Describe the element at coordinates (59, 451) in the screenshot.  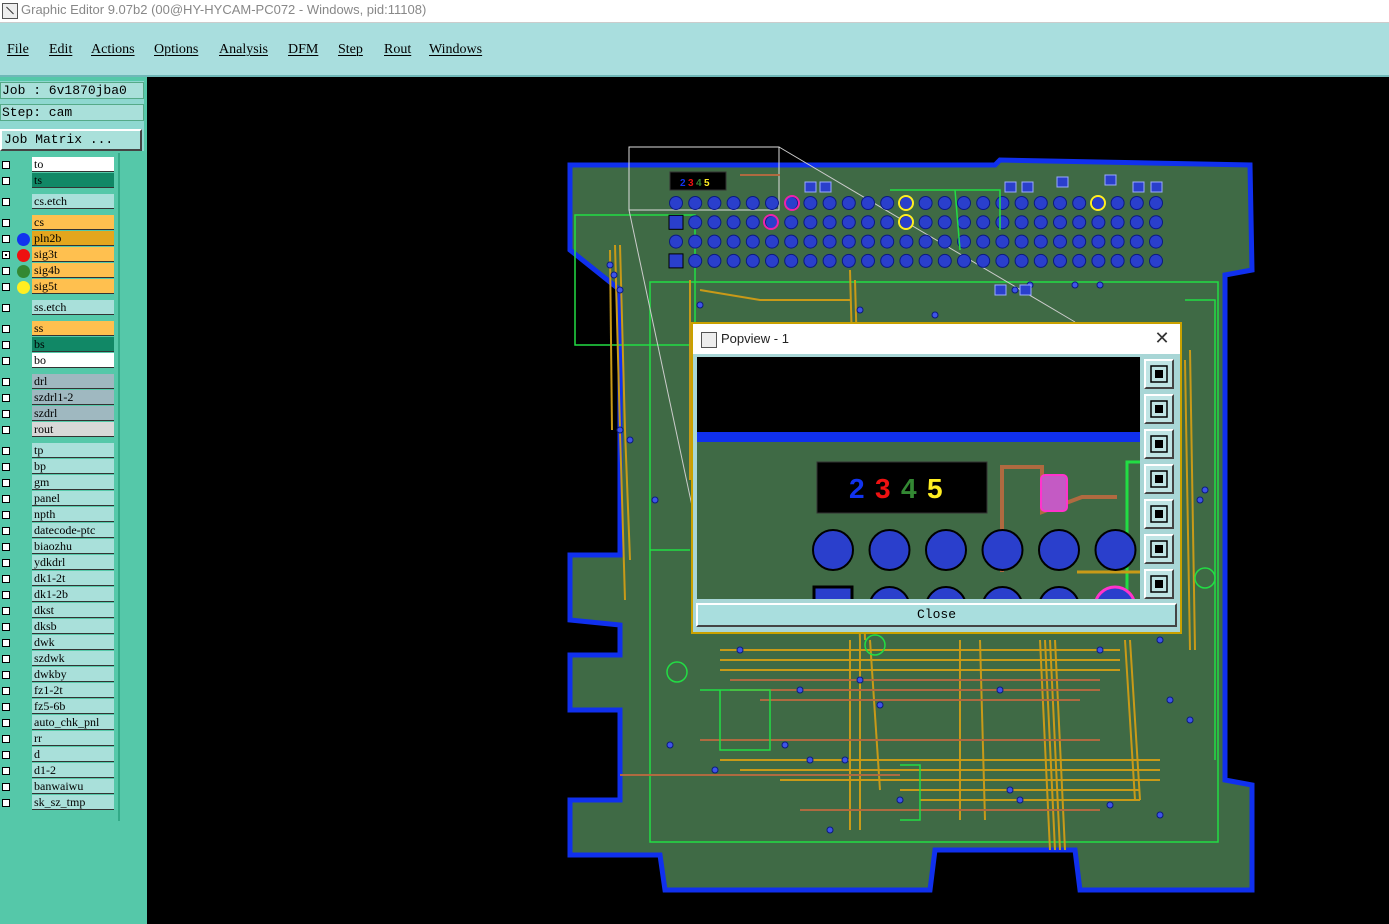
I see `layer-row-tp: tp` at that location.